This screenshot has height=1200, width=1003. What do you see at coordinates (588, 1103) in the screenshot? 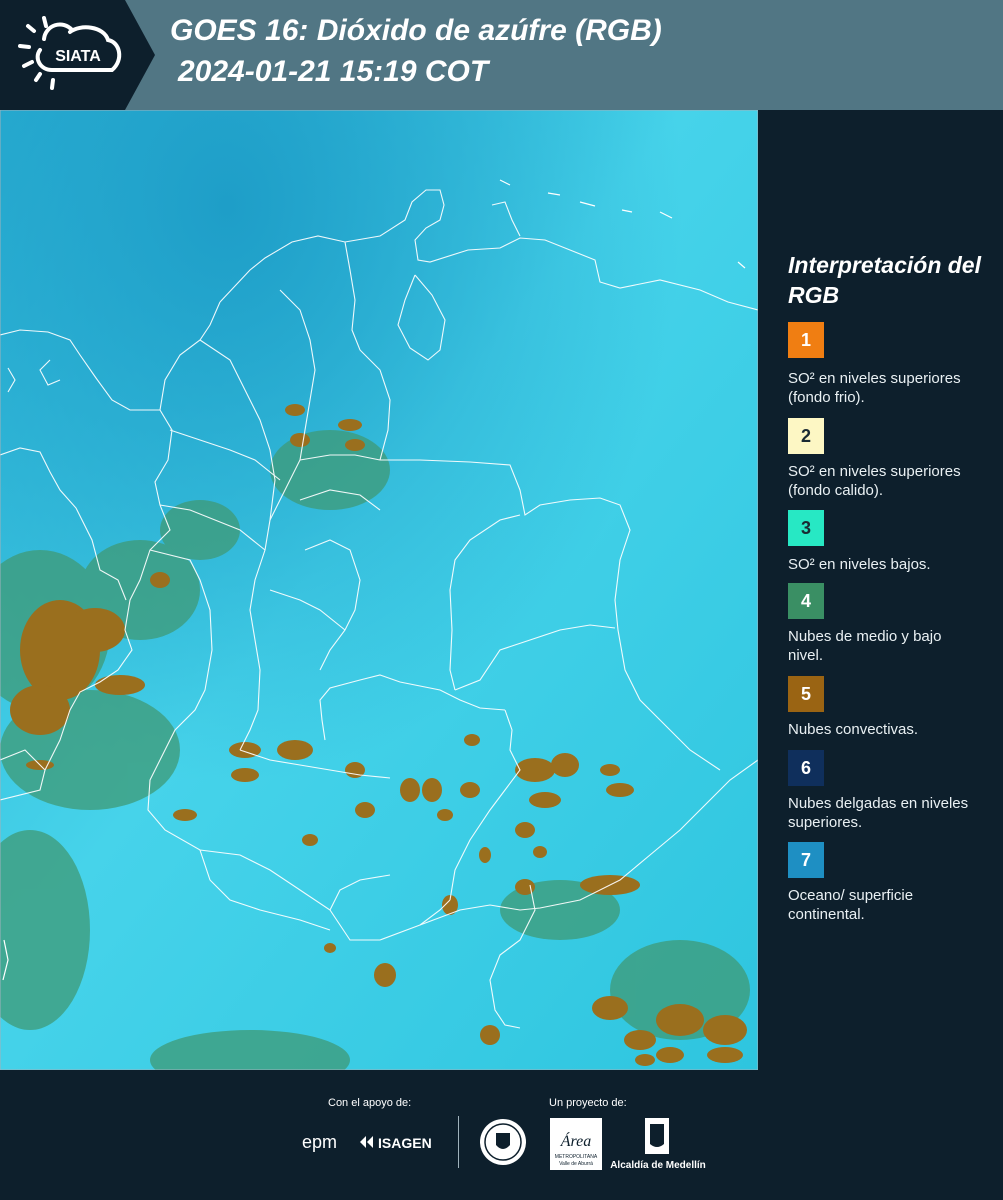
I see `project-label: Un proyecto de:` at bounding box center [588, 1103].